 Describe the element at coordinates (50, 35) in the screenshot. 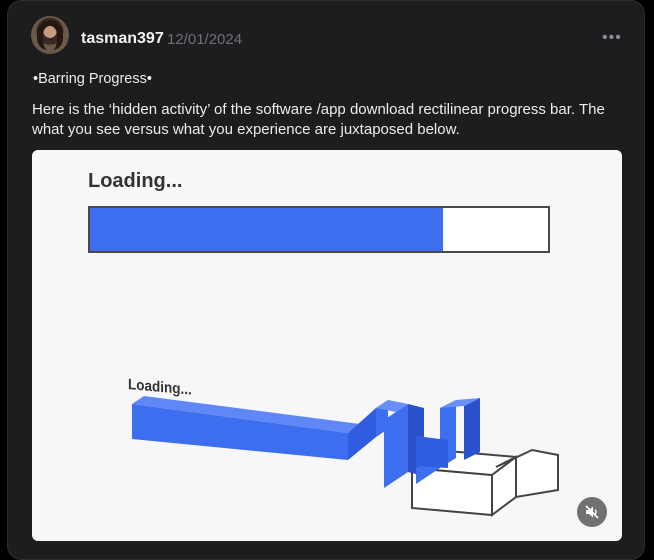

I see `avatar` at that location.